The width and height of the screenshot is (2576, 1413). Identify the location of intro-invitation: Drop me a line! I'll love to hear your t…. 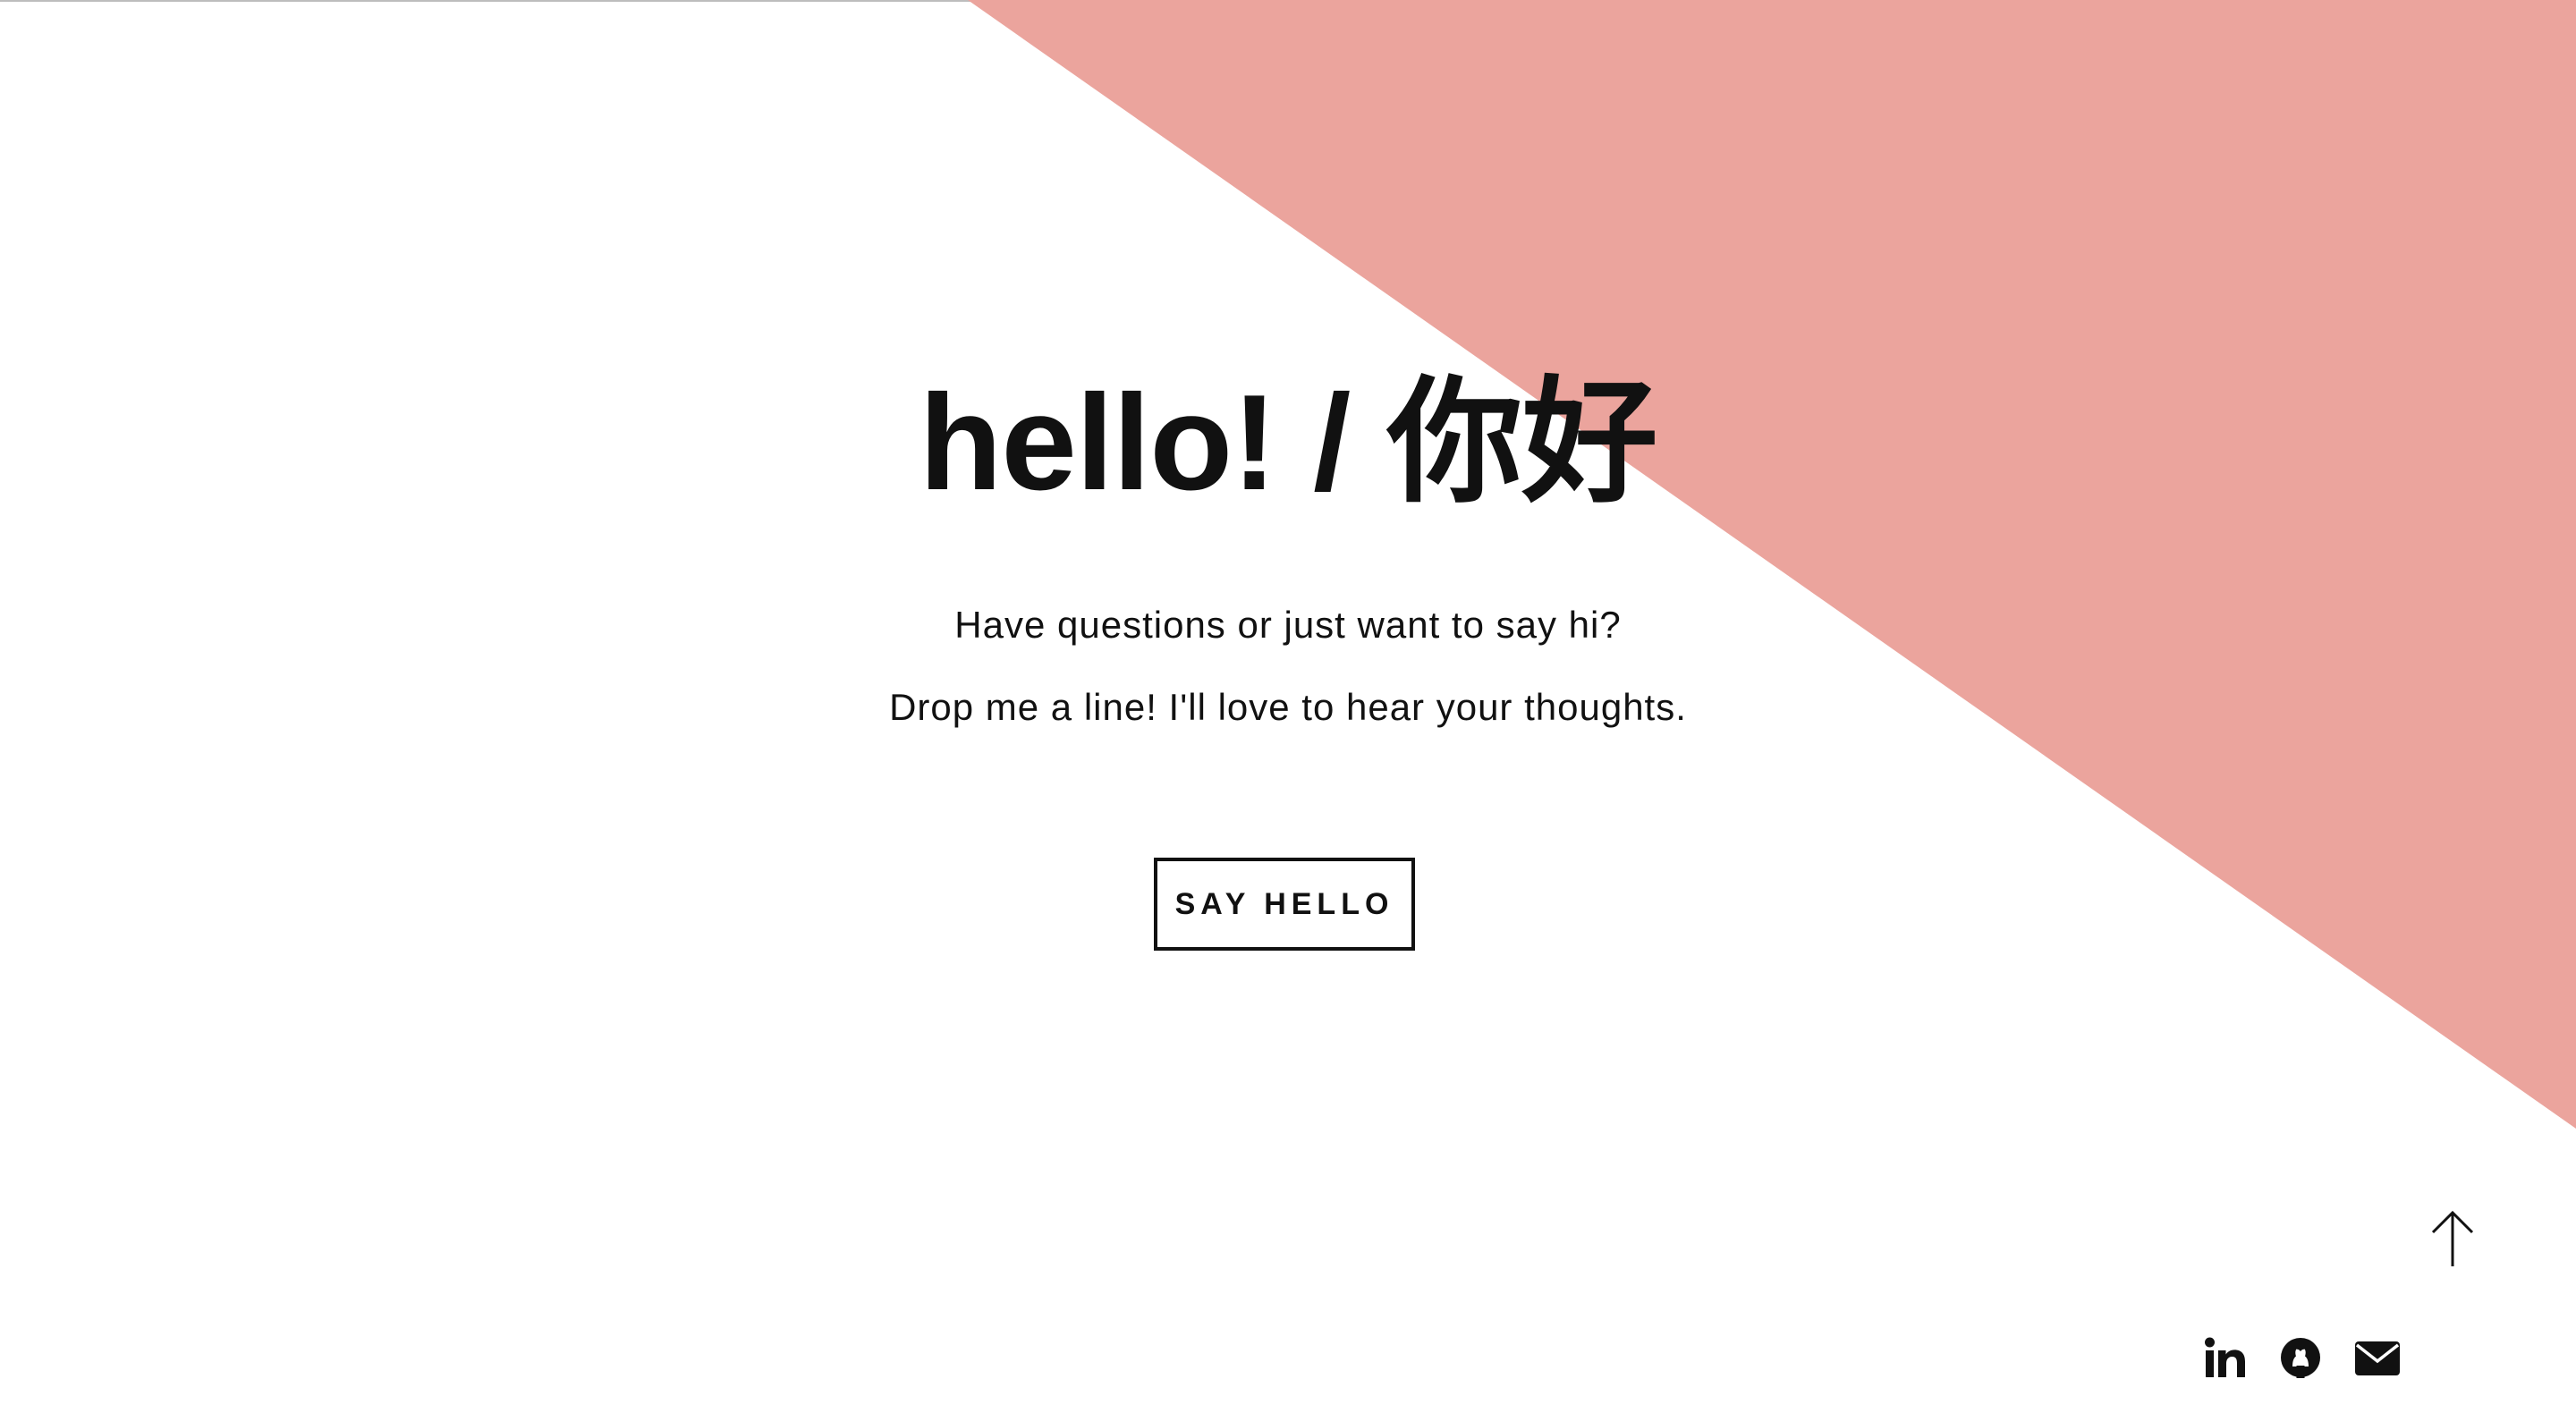
(1288, 707).